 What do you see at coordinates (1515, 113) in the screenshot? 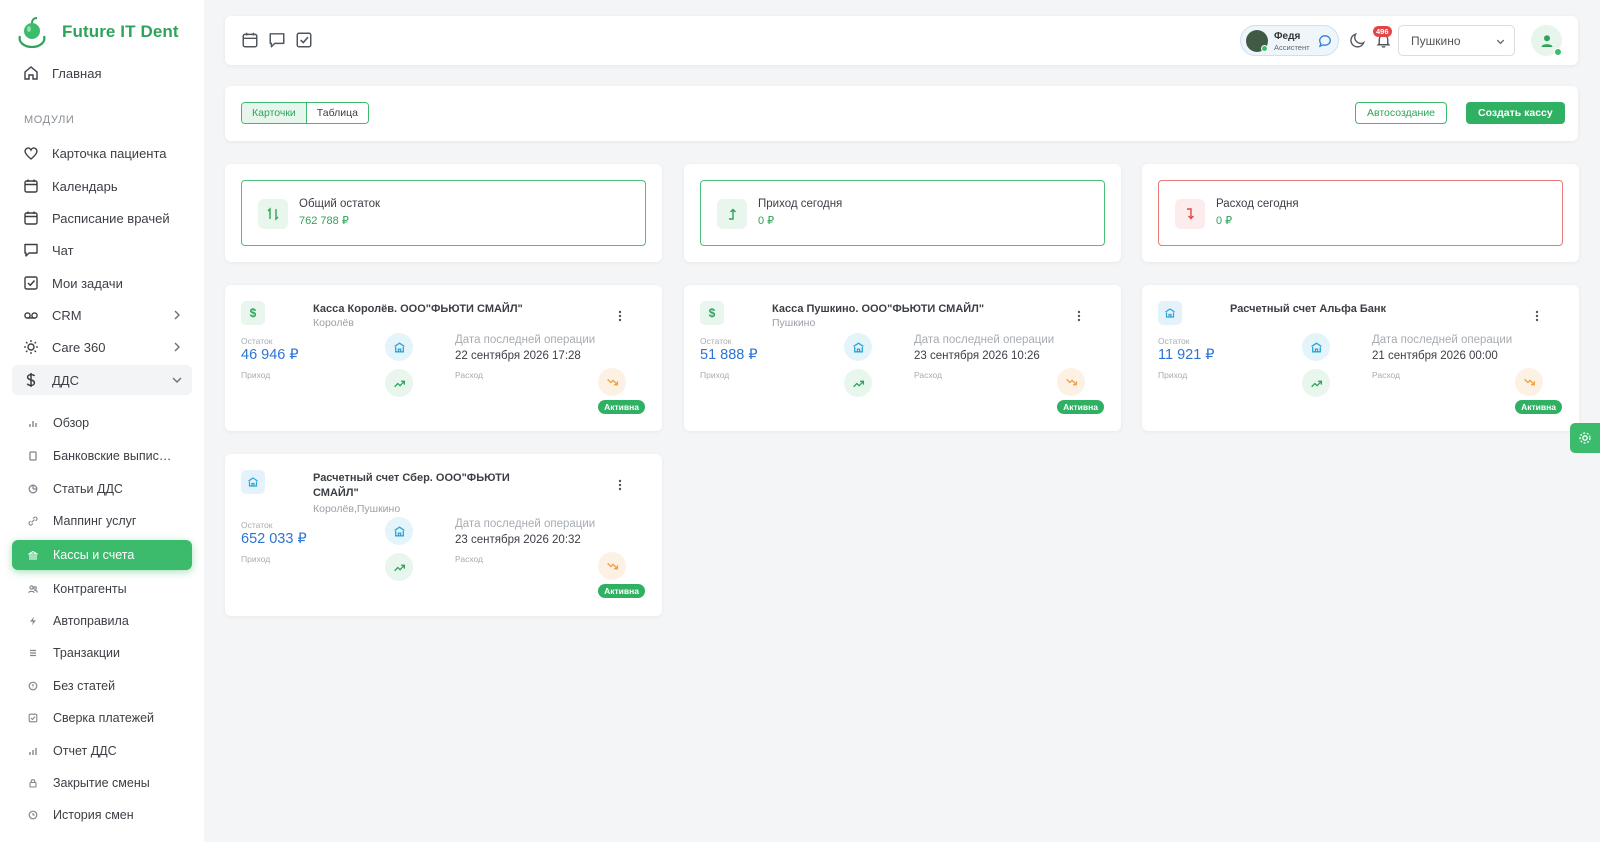
I see `create-cash-button: Создать кассу` at bounding box center [1515, 113].